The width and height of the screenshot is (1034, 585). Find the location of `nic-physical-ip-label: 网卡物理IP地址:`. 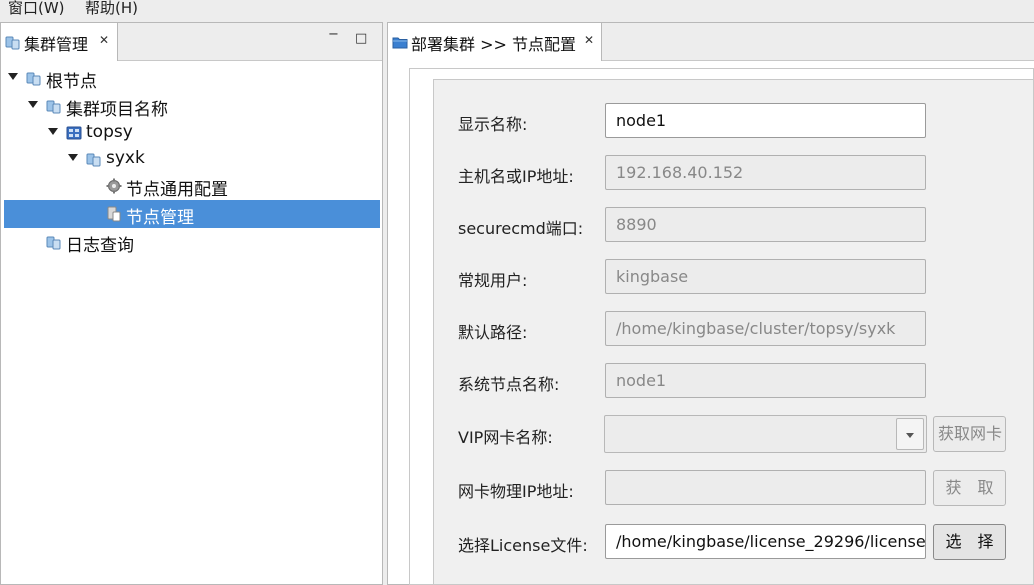

nic-physical-ip-label: 网卡物理IP地址: is located at coordinates (516, 491).